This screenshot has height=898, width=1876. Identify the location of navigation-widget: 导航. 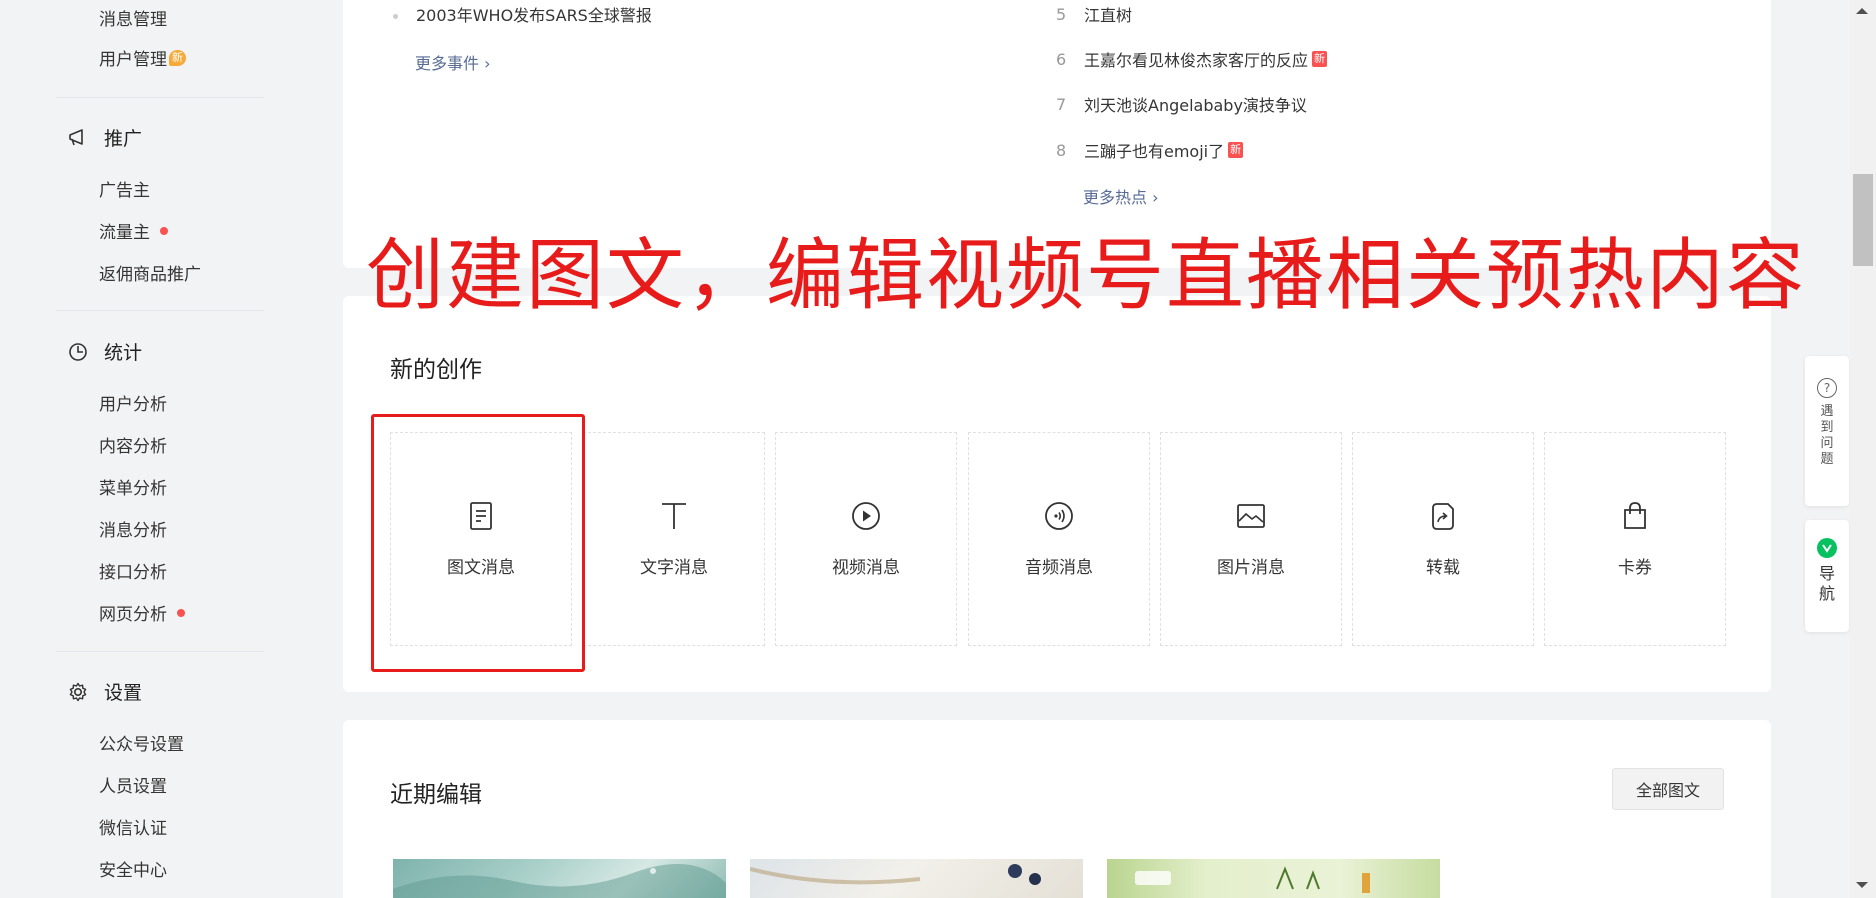
(1827, 576).